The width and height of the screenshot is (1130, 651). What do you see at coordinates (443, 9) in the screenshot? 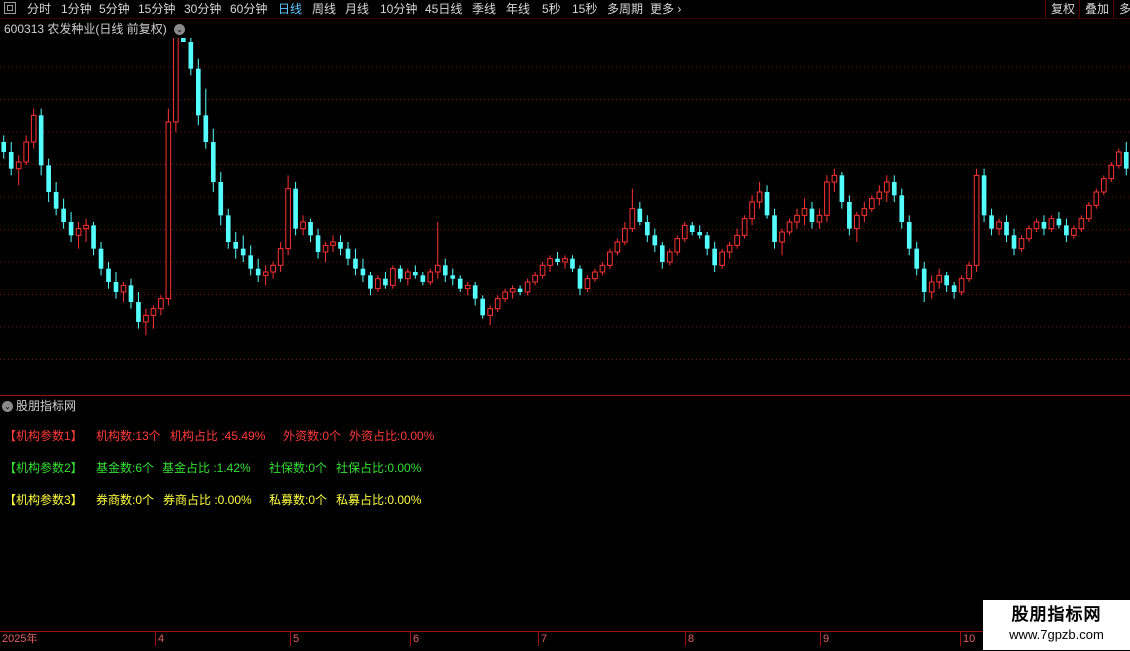
I see `tab-timeframe: 45日线` at bounding box center [443, 9].